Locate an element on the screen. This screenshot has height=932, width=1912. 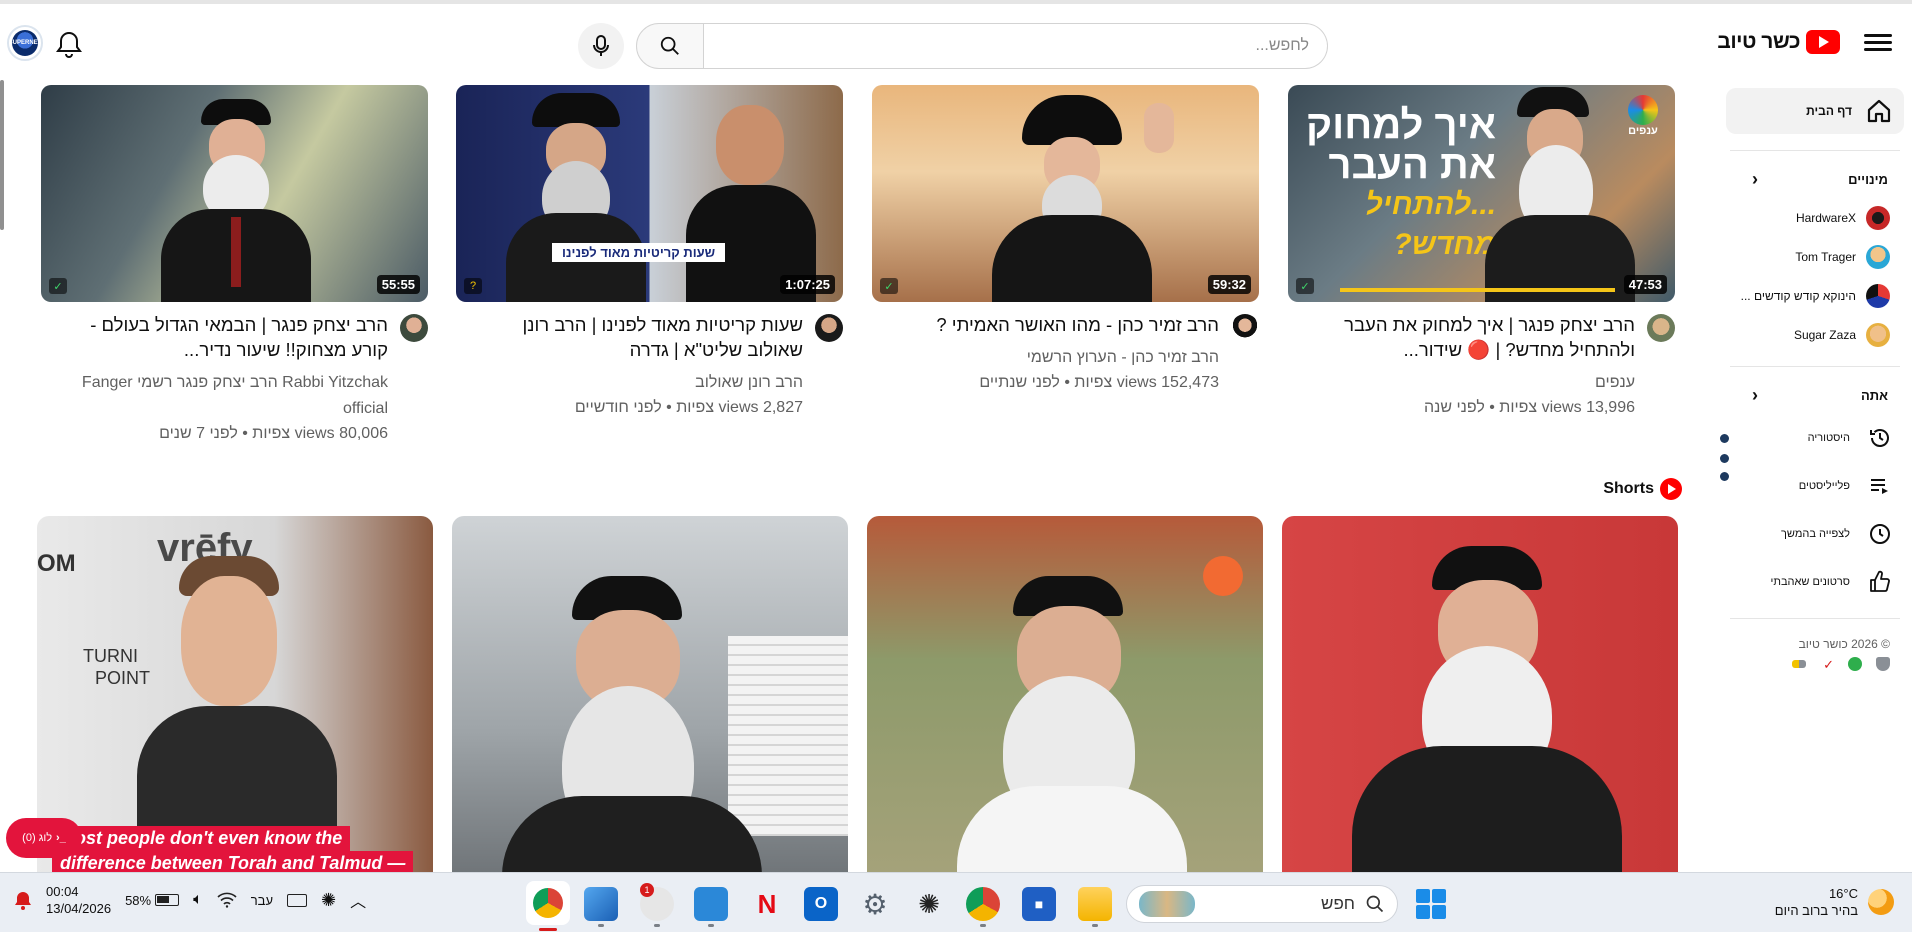
thumbnail-text: את העבר is located at coordinates (1412, 165).